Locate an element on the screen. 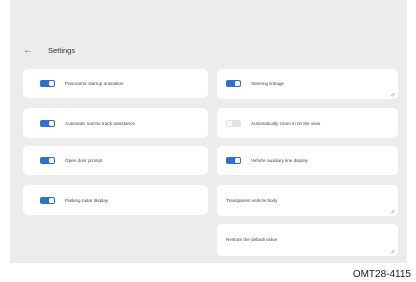 The width and height of the screenshot is (416, 282). setting-automatically-zoom-in-on-the-view: Automatically zoom in on the view is located at coordinates (307, 123).